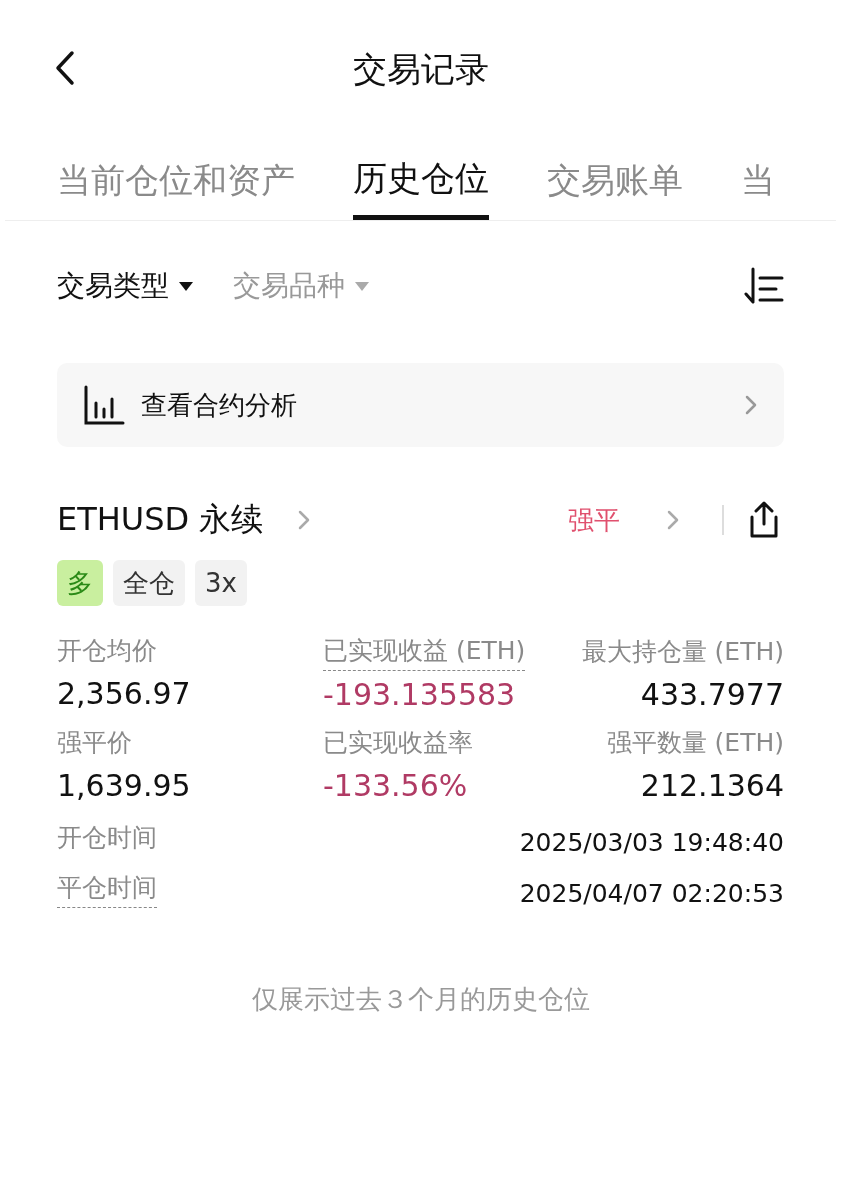 The image size is (841, 1199). What do you see at coordinates (420, 999) in the screenshot?
I see `footer-note: 仅展示过去３个月的历史仓位` at bounding box center [420, 999].